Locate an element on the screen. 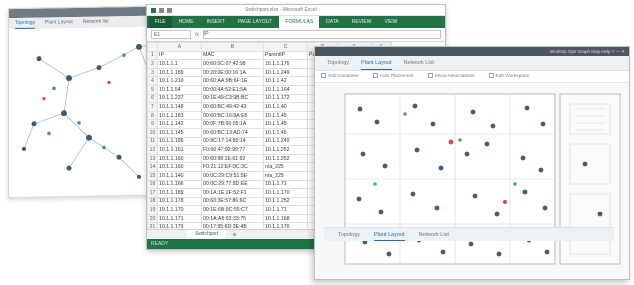 This screenshot has width=634, height=285. table-cell: 10.1.1.186 is located at coordinates (179, 141).